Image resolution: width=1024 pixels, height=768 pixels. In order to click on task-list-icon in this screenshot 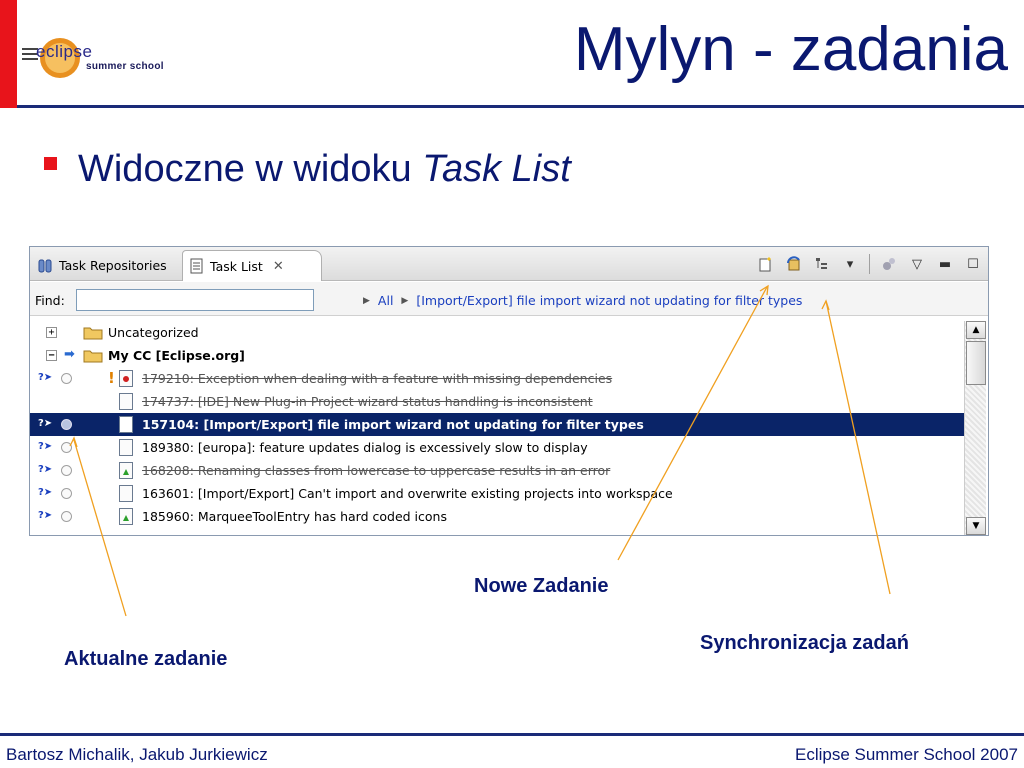, I will do `click(196, 266)`.